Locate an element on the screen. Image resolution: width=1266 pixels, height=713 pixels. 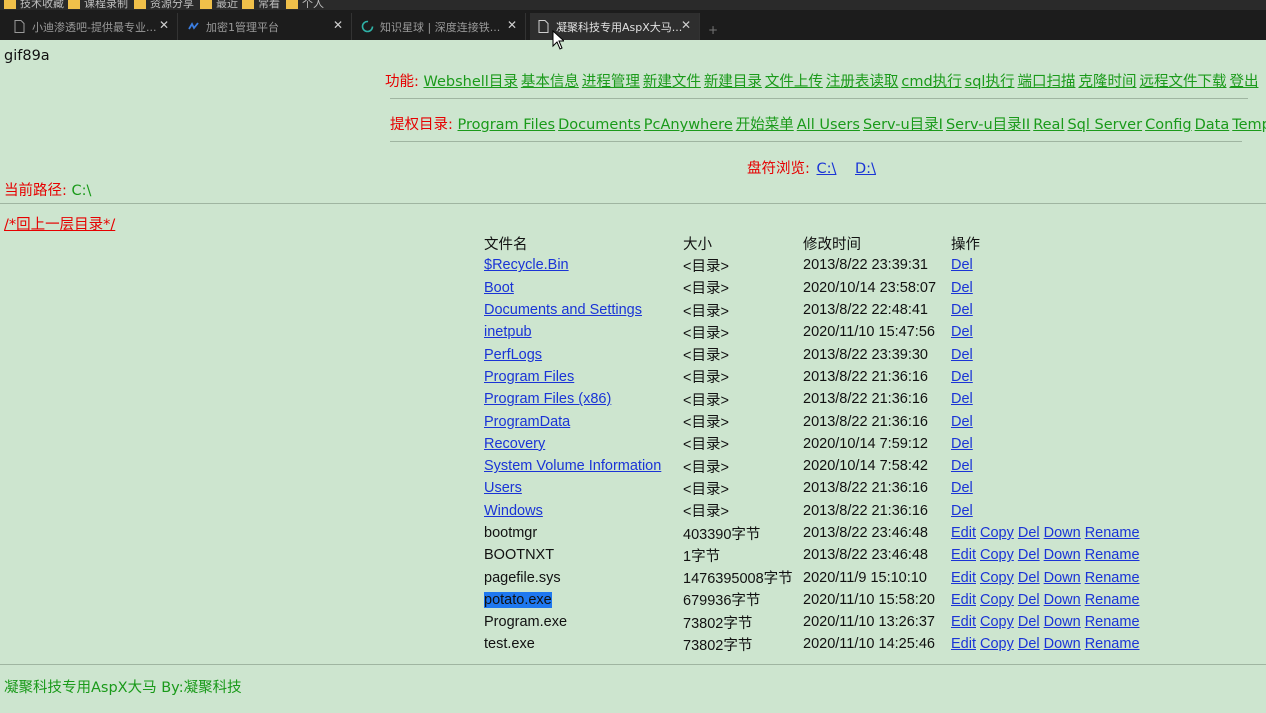
file-name: BOOTNXT is located at coordinates (519, 555).